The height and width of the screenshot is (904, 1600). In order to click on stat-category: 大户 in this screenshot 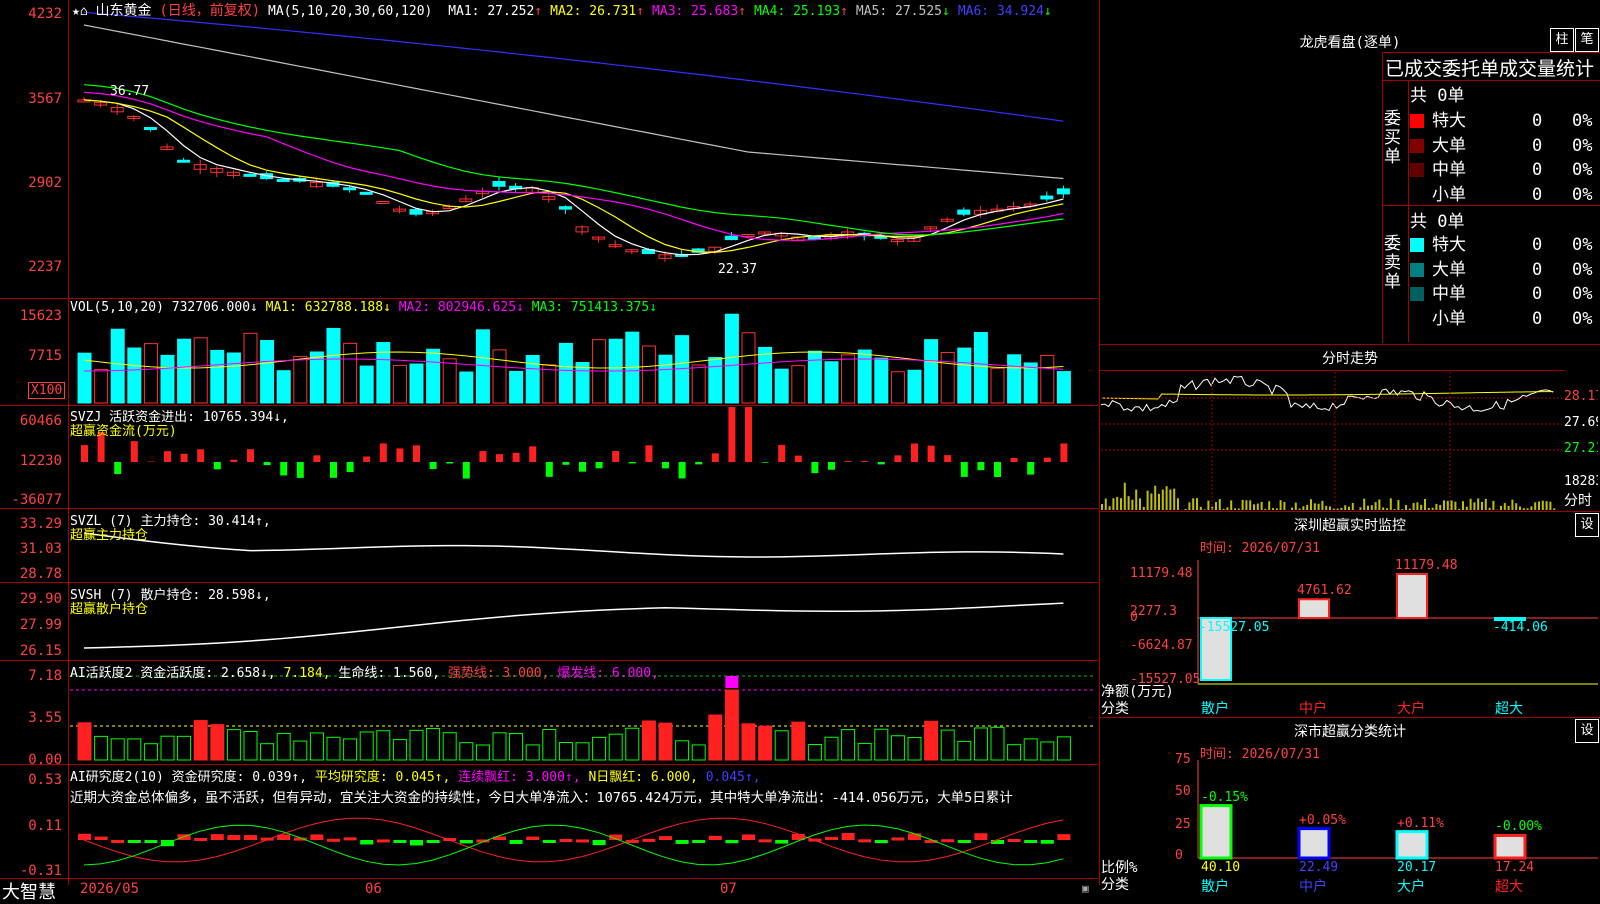, I will do `click(1411, 886)`.